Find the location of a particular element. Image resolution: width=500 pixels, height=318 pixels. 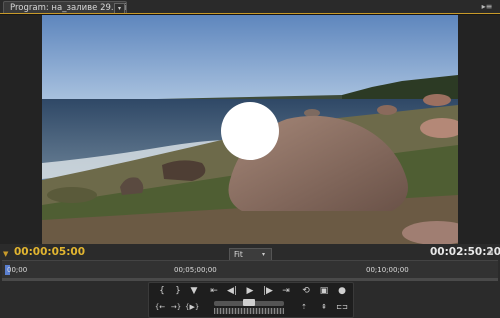

ruler-label: 00;00 is located at coordinates (17, 270).